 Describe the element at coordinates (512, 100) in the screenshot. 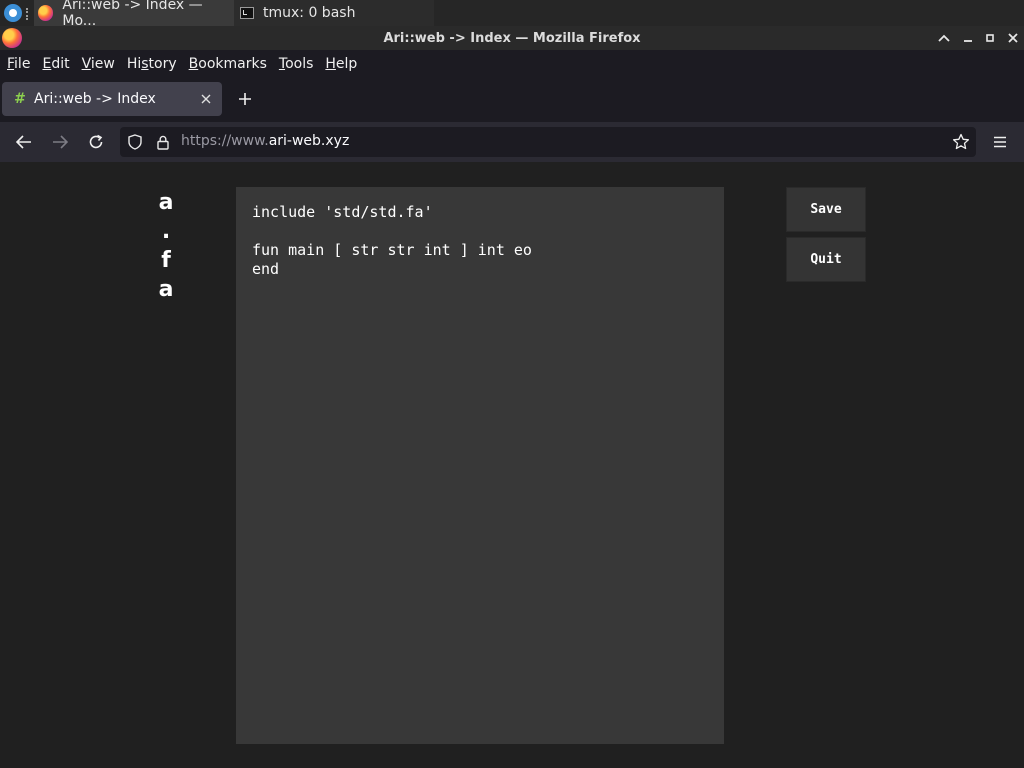

I see `tab-strip: # Ari::web -> Index` at that location.